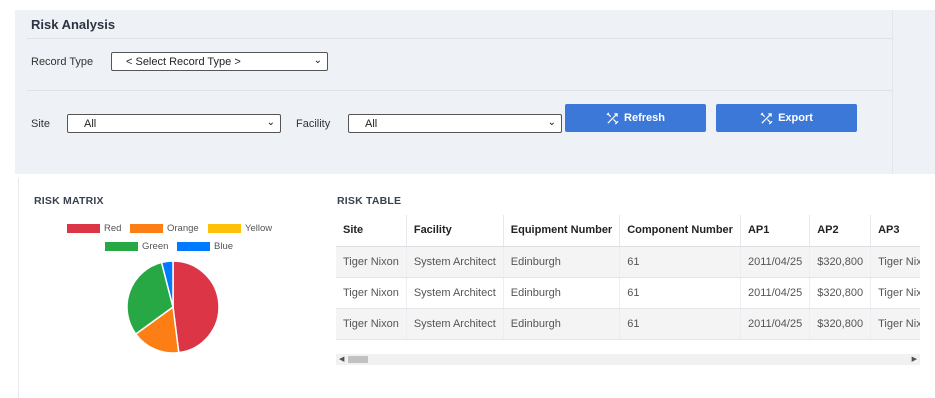  Describe the element at coordinates (83, 228) in the screenshot. I see `legend-swatch-red` at that location.